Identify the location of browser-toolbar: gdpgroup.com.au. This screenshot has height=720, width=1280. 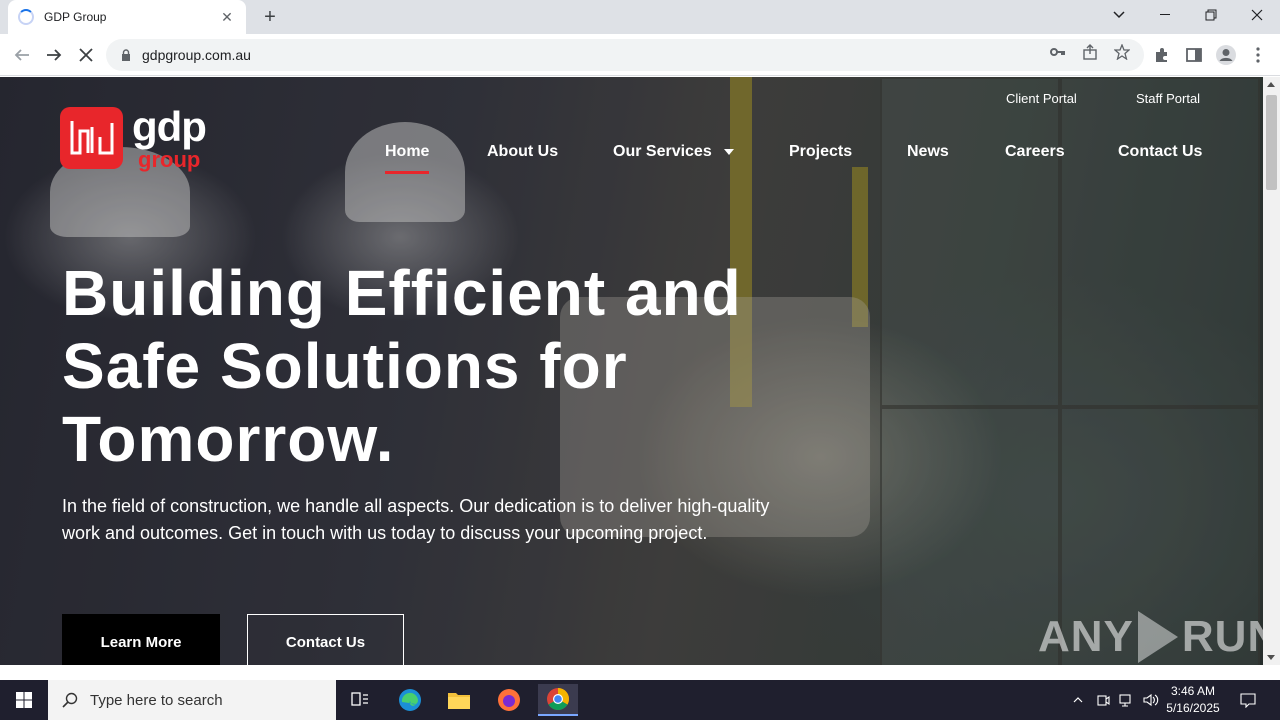
(640, 55).